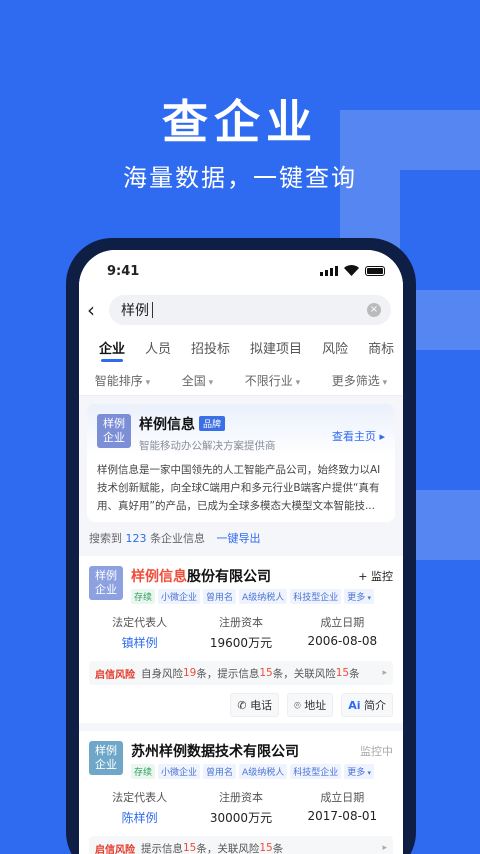 The height and width of the screenshot is (854, 480). What do you see at coordinates (207, 446) in the screenshot?
I see `brand-slogan: 智能移动办公解决方案提供商` at bounding box center [207, 446].